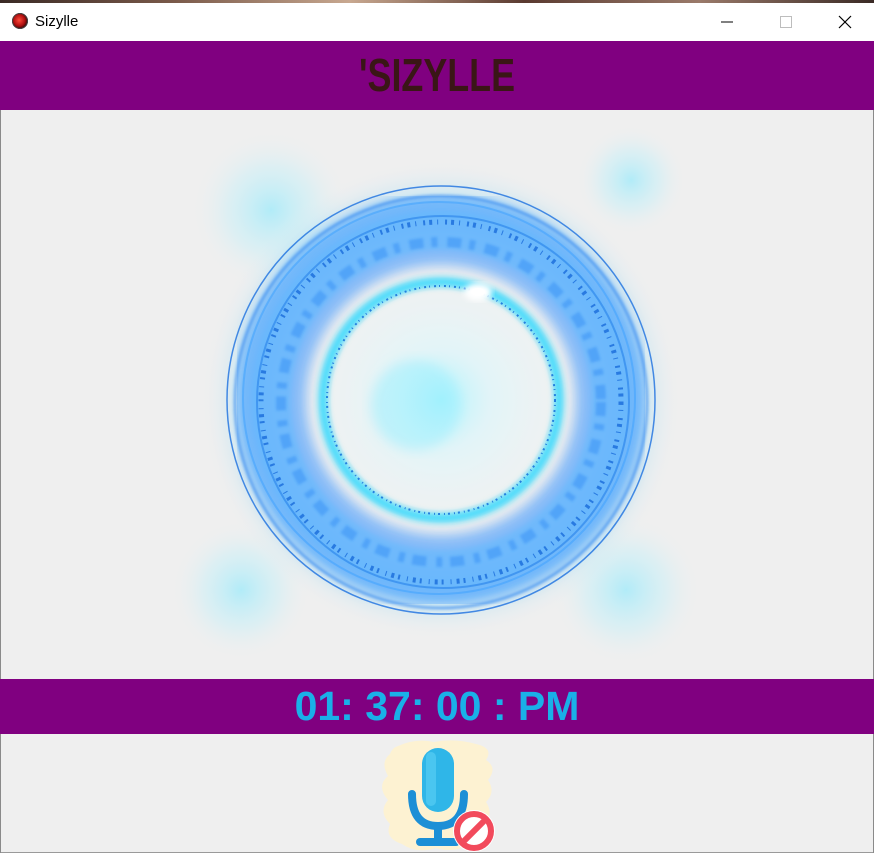 This screenshot has height=853, width=874. I want to click on maximize-button, so click(786, 22).